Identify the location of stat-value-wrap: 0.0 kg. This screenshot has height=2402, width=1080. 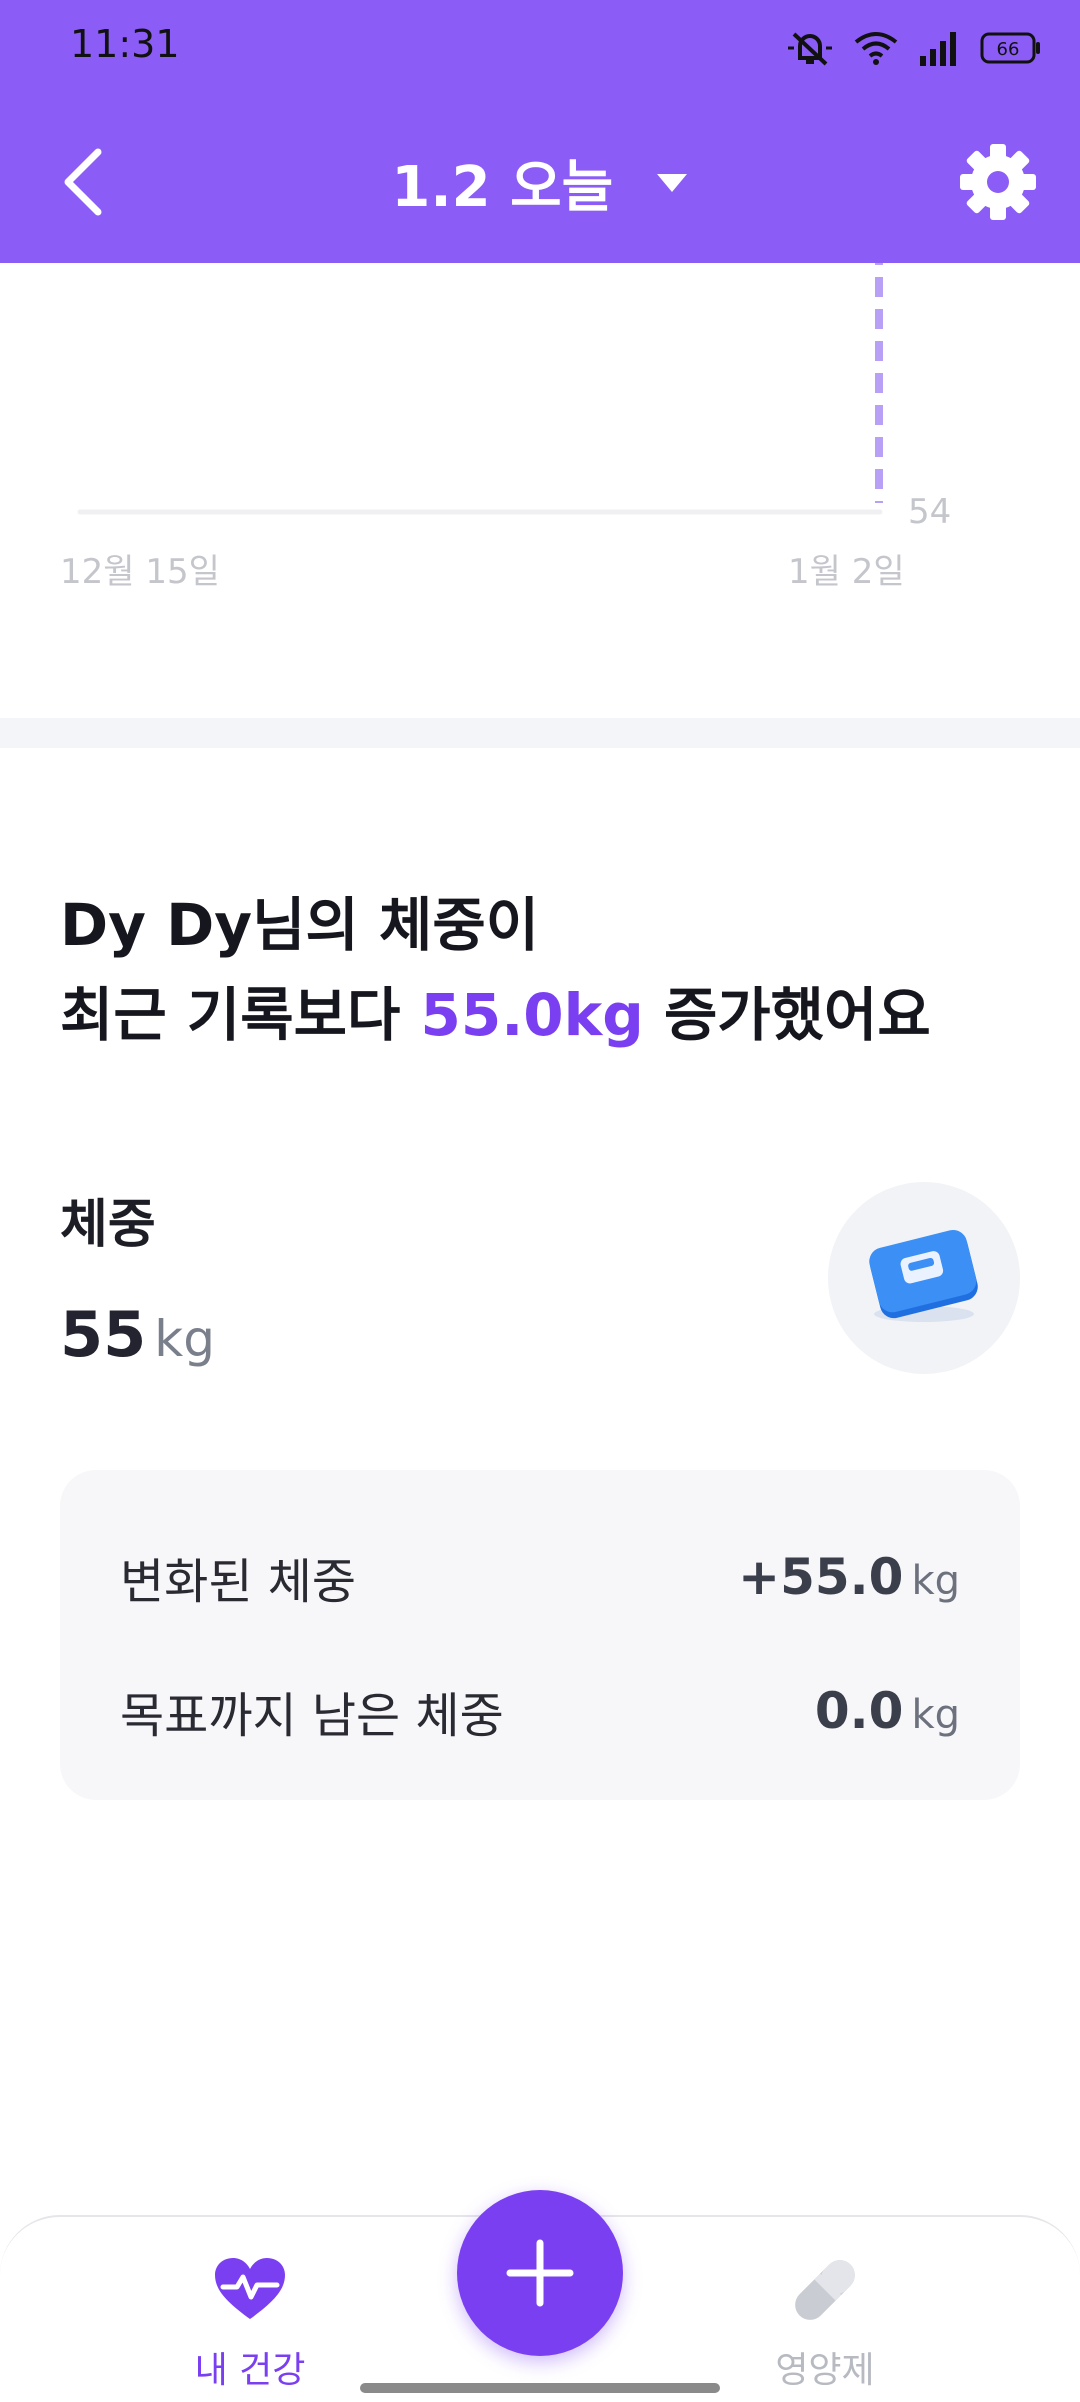
(887, 1711).